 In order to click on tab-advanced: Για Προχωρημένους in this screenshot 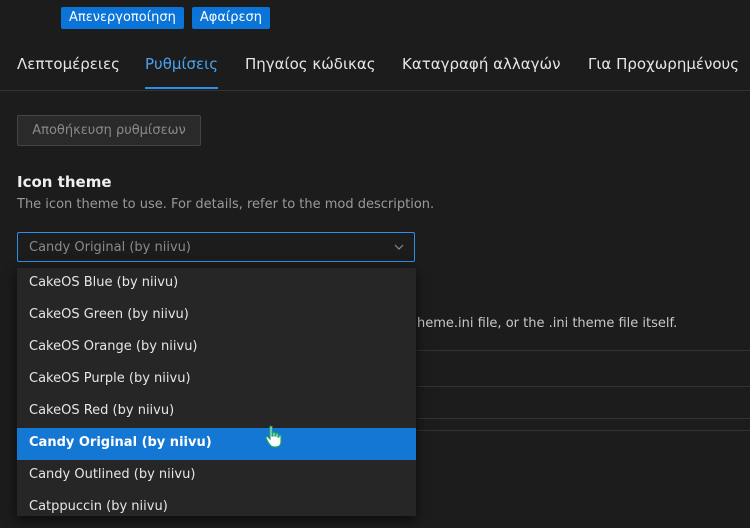, I will do `click(663, 66)`.